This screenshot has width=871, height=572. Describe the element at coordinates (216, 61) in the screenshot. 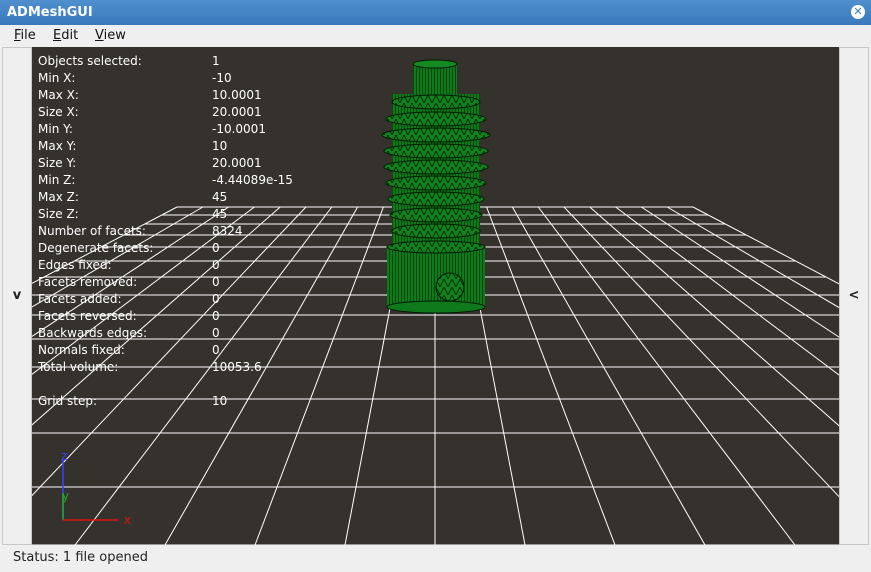

I see `info-value: 1` at that location.